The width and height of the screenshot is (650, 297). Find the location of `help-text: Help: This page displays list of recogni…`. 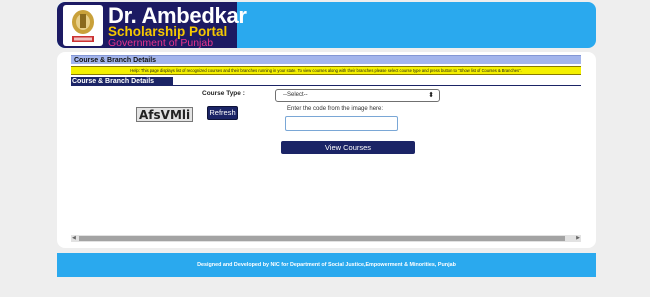

help-text: Help: This page displays list of recogni… is located at coordinates (326, 70).